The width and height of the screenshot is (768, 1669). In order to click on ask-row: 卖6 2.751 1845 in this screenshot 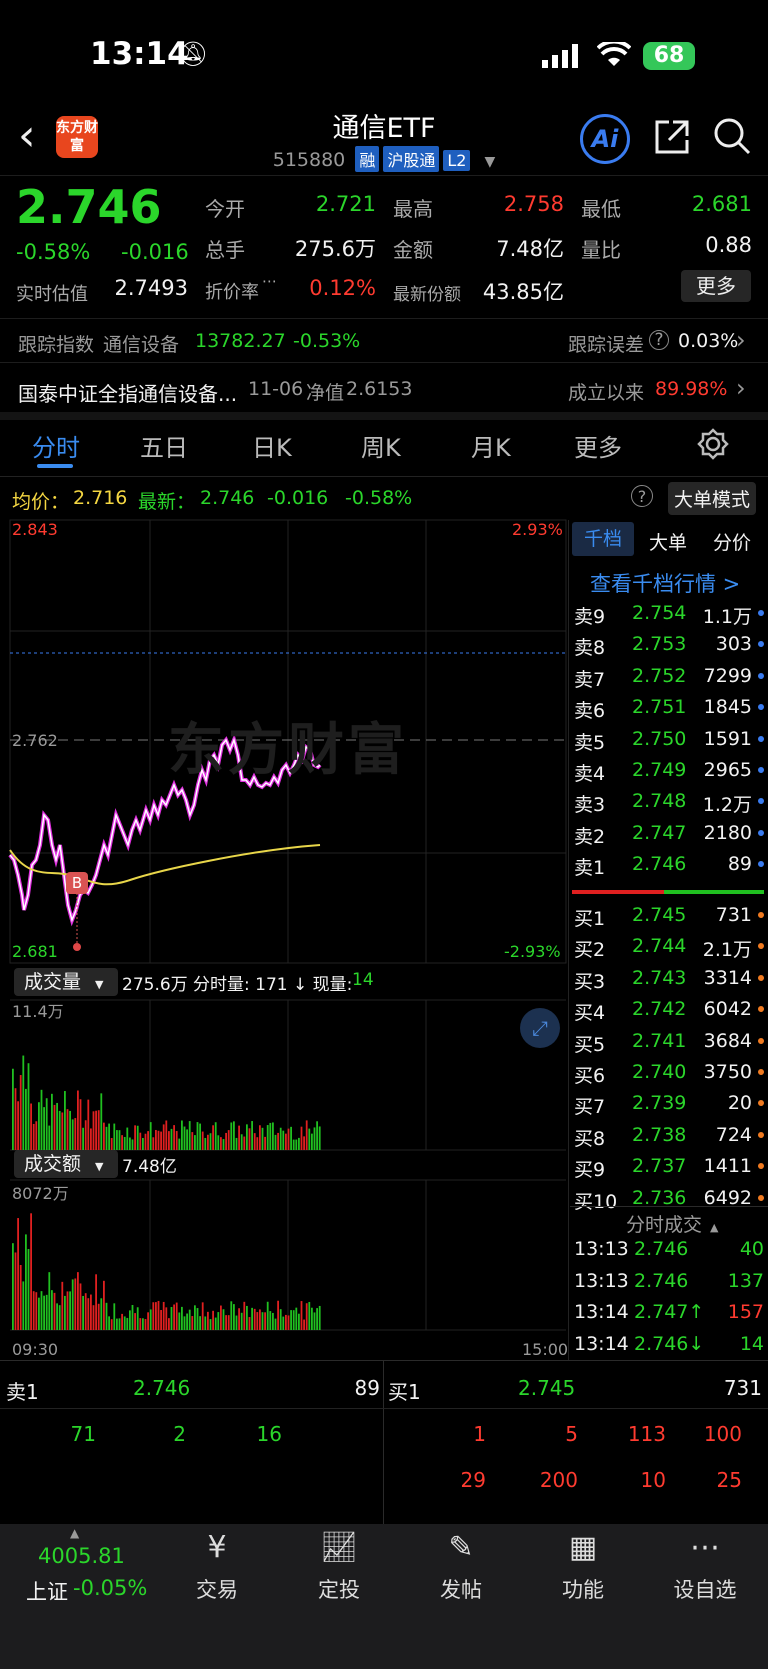, I will do `click(670, 708)`.